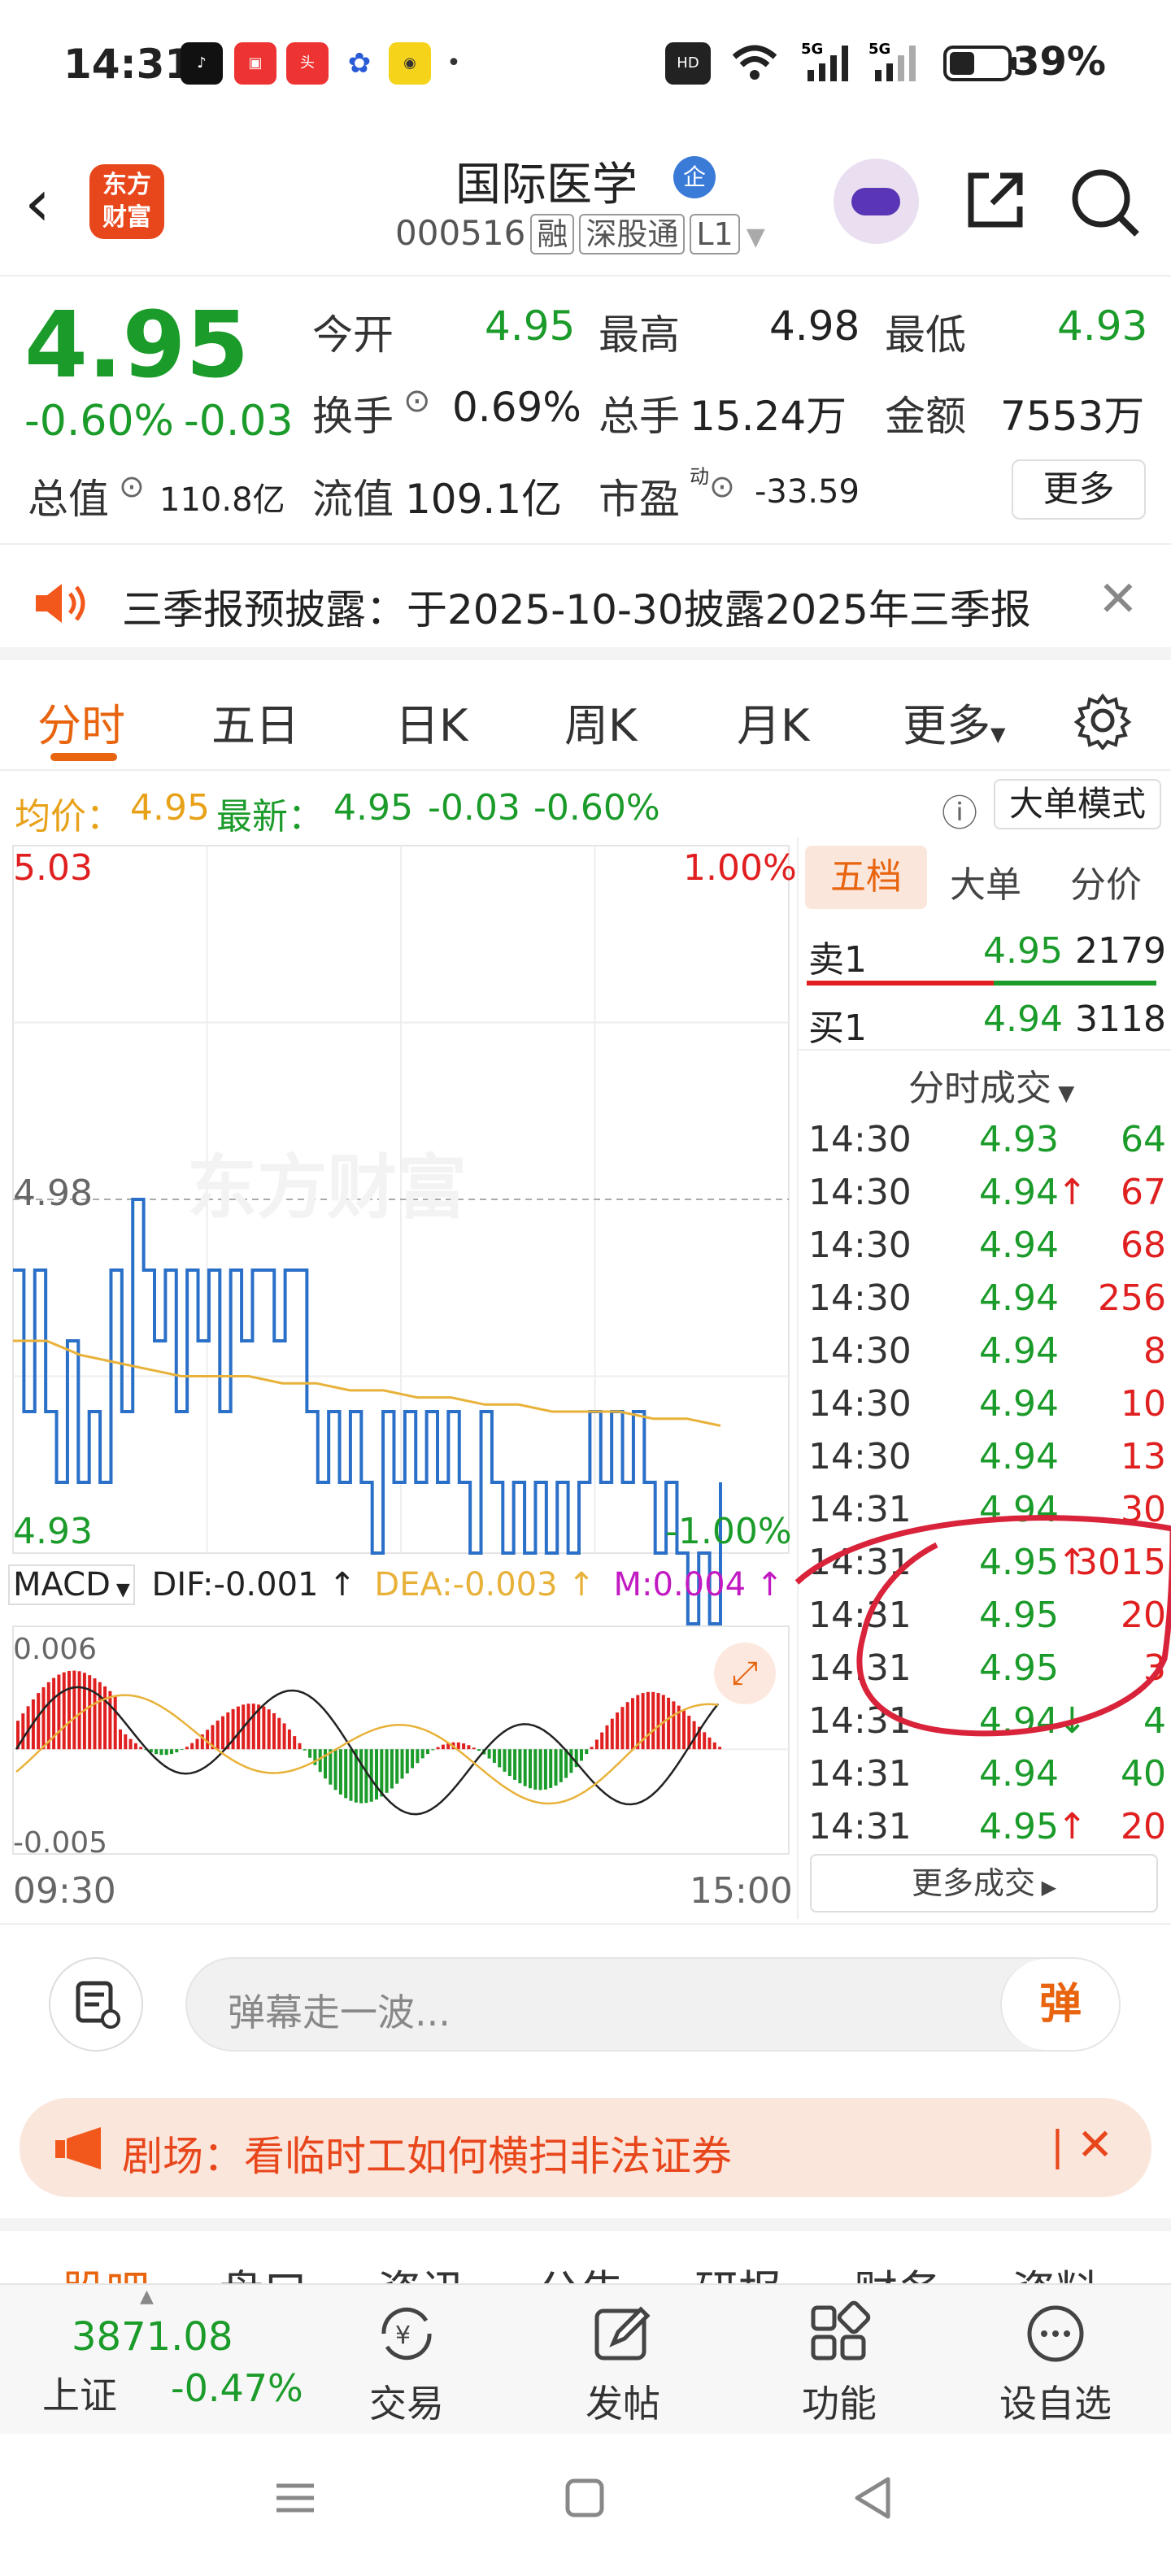 Image resolution: width=1171 pixels, height=2576 pixels. What do you see at coordinates (96, 2005) in the screenshot?
I see `danmaku-settings-icon` at bounding box center [96, 2005].